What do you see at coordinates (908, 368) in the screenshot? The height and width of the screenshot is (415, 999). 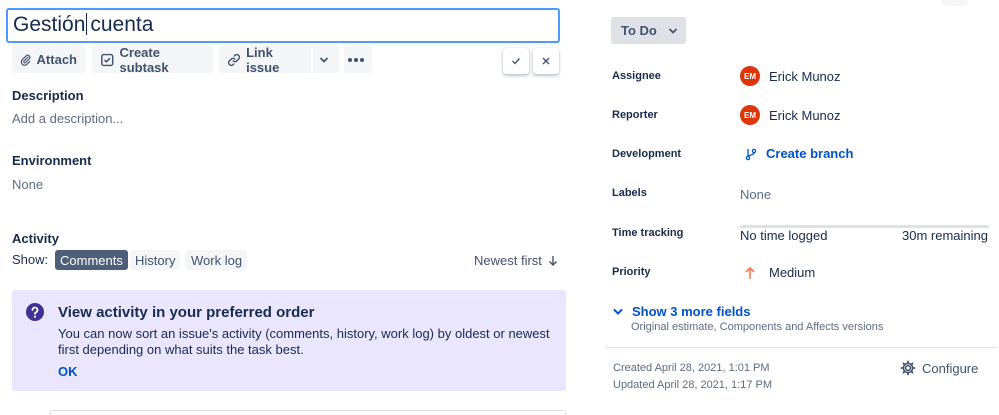 I see `gear-icon` at bounding box center [908, 368].